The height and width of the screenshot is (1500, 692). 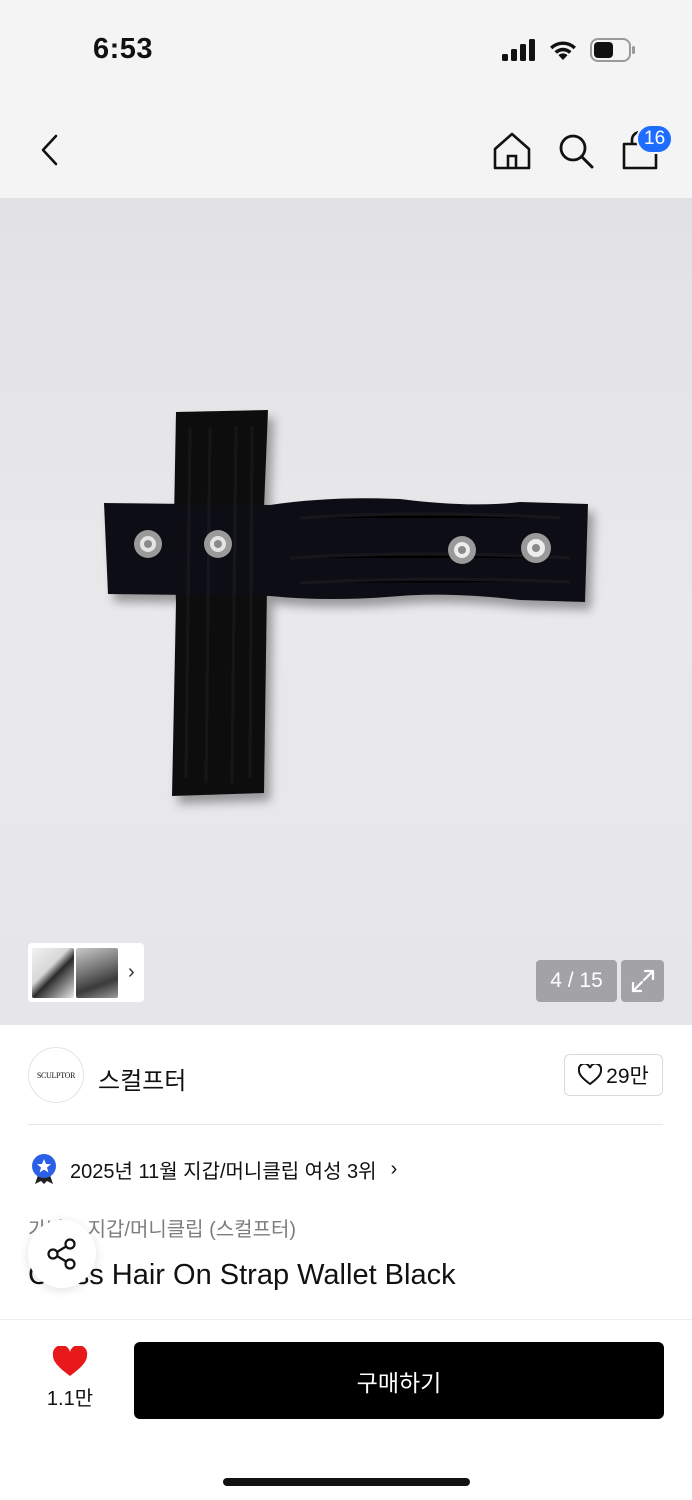 What do you see at coordinates (346, 1075) in the screenshot?
I see `brand-row: SCULPTOR 스컬프터 29만` at bounding box center [346, 1075].